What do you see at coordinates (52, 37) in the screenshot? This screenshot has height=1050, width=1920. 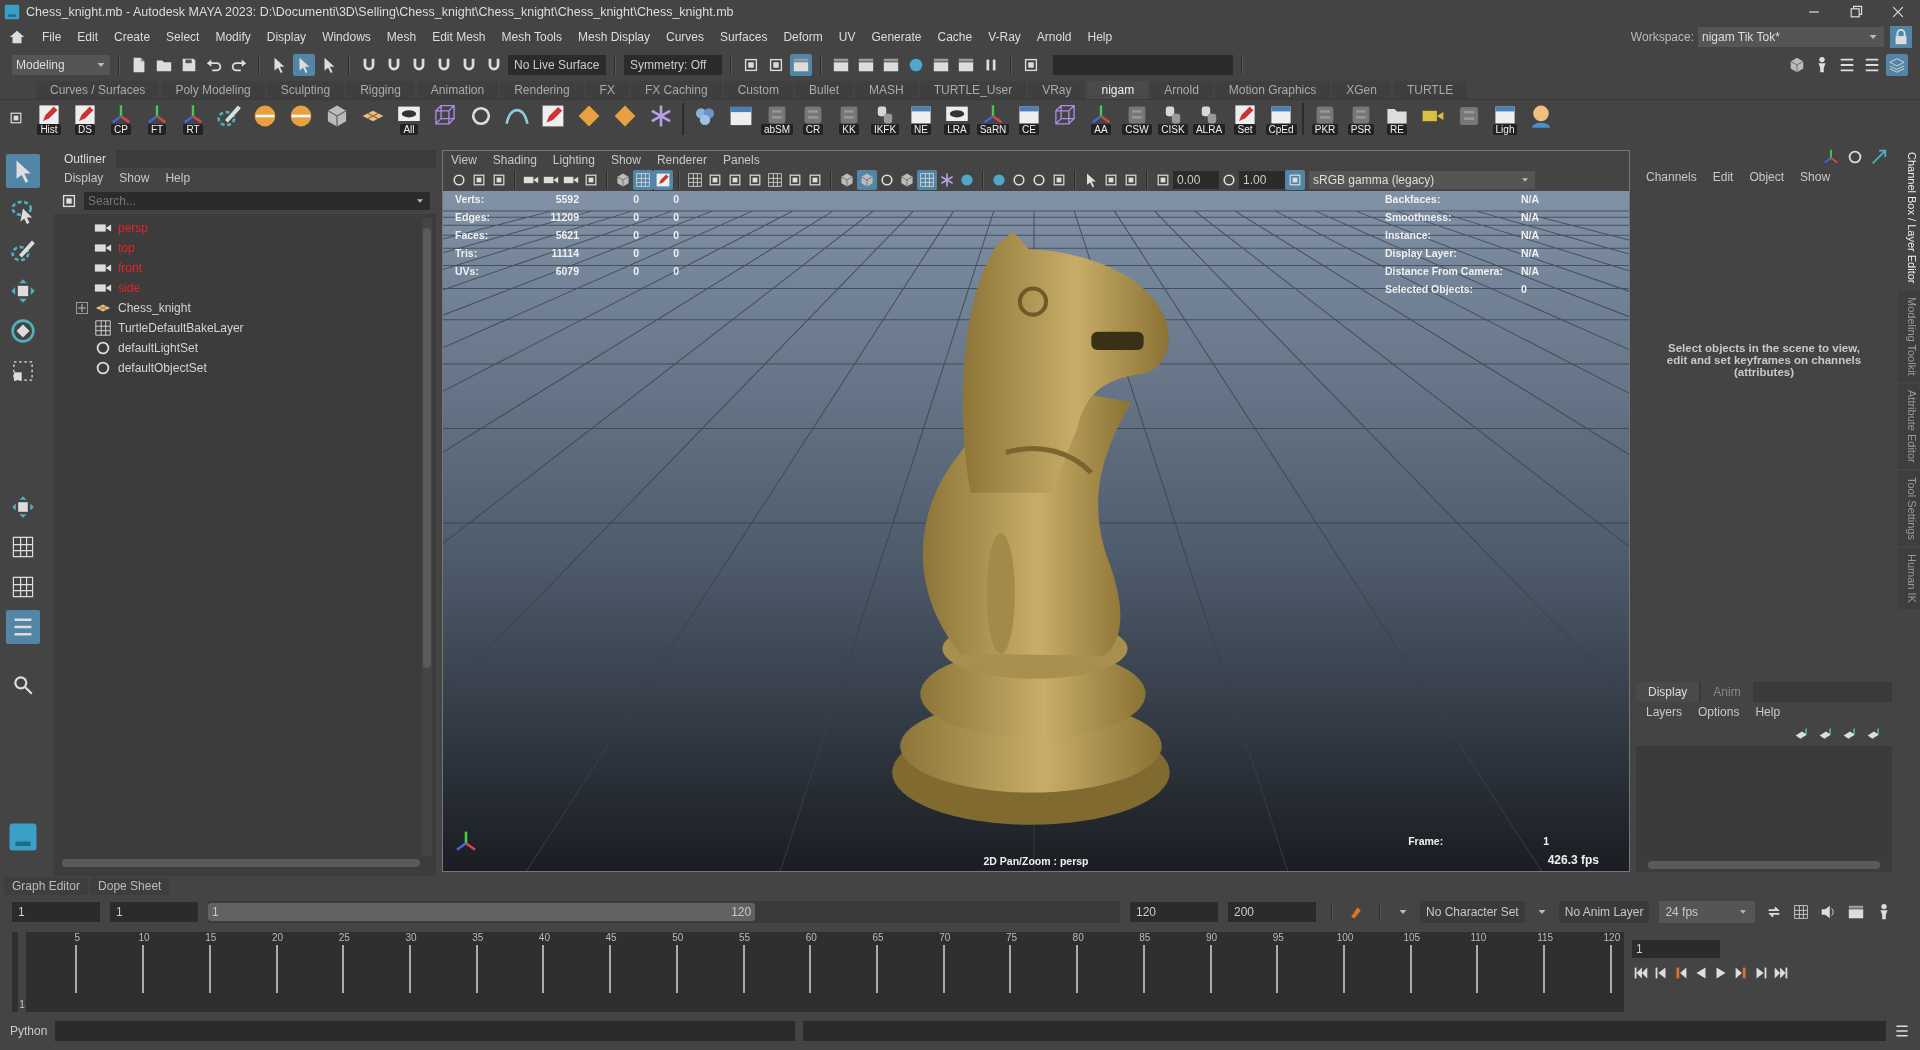 I see `menu-item: File` at bounding box center [52, 37].